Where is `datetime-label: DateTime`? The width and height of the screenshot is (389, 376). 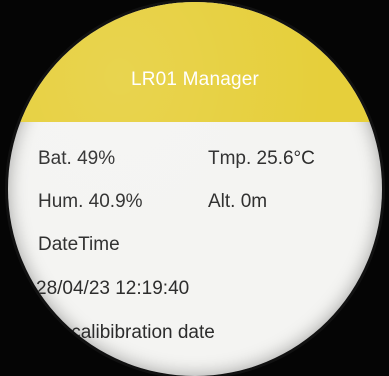
datetime-label: DateTime is located at coordinates (79, 244).